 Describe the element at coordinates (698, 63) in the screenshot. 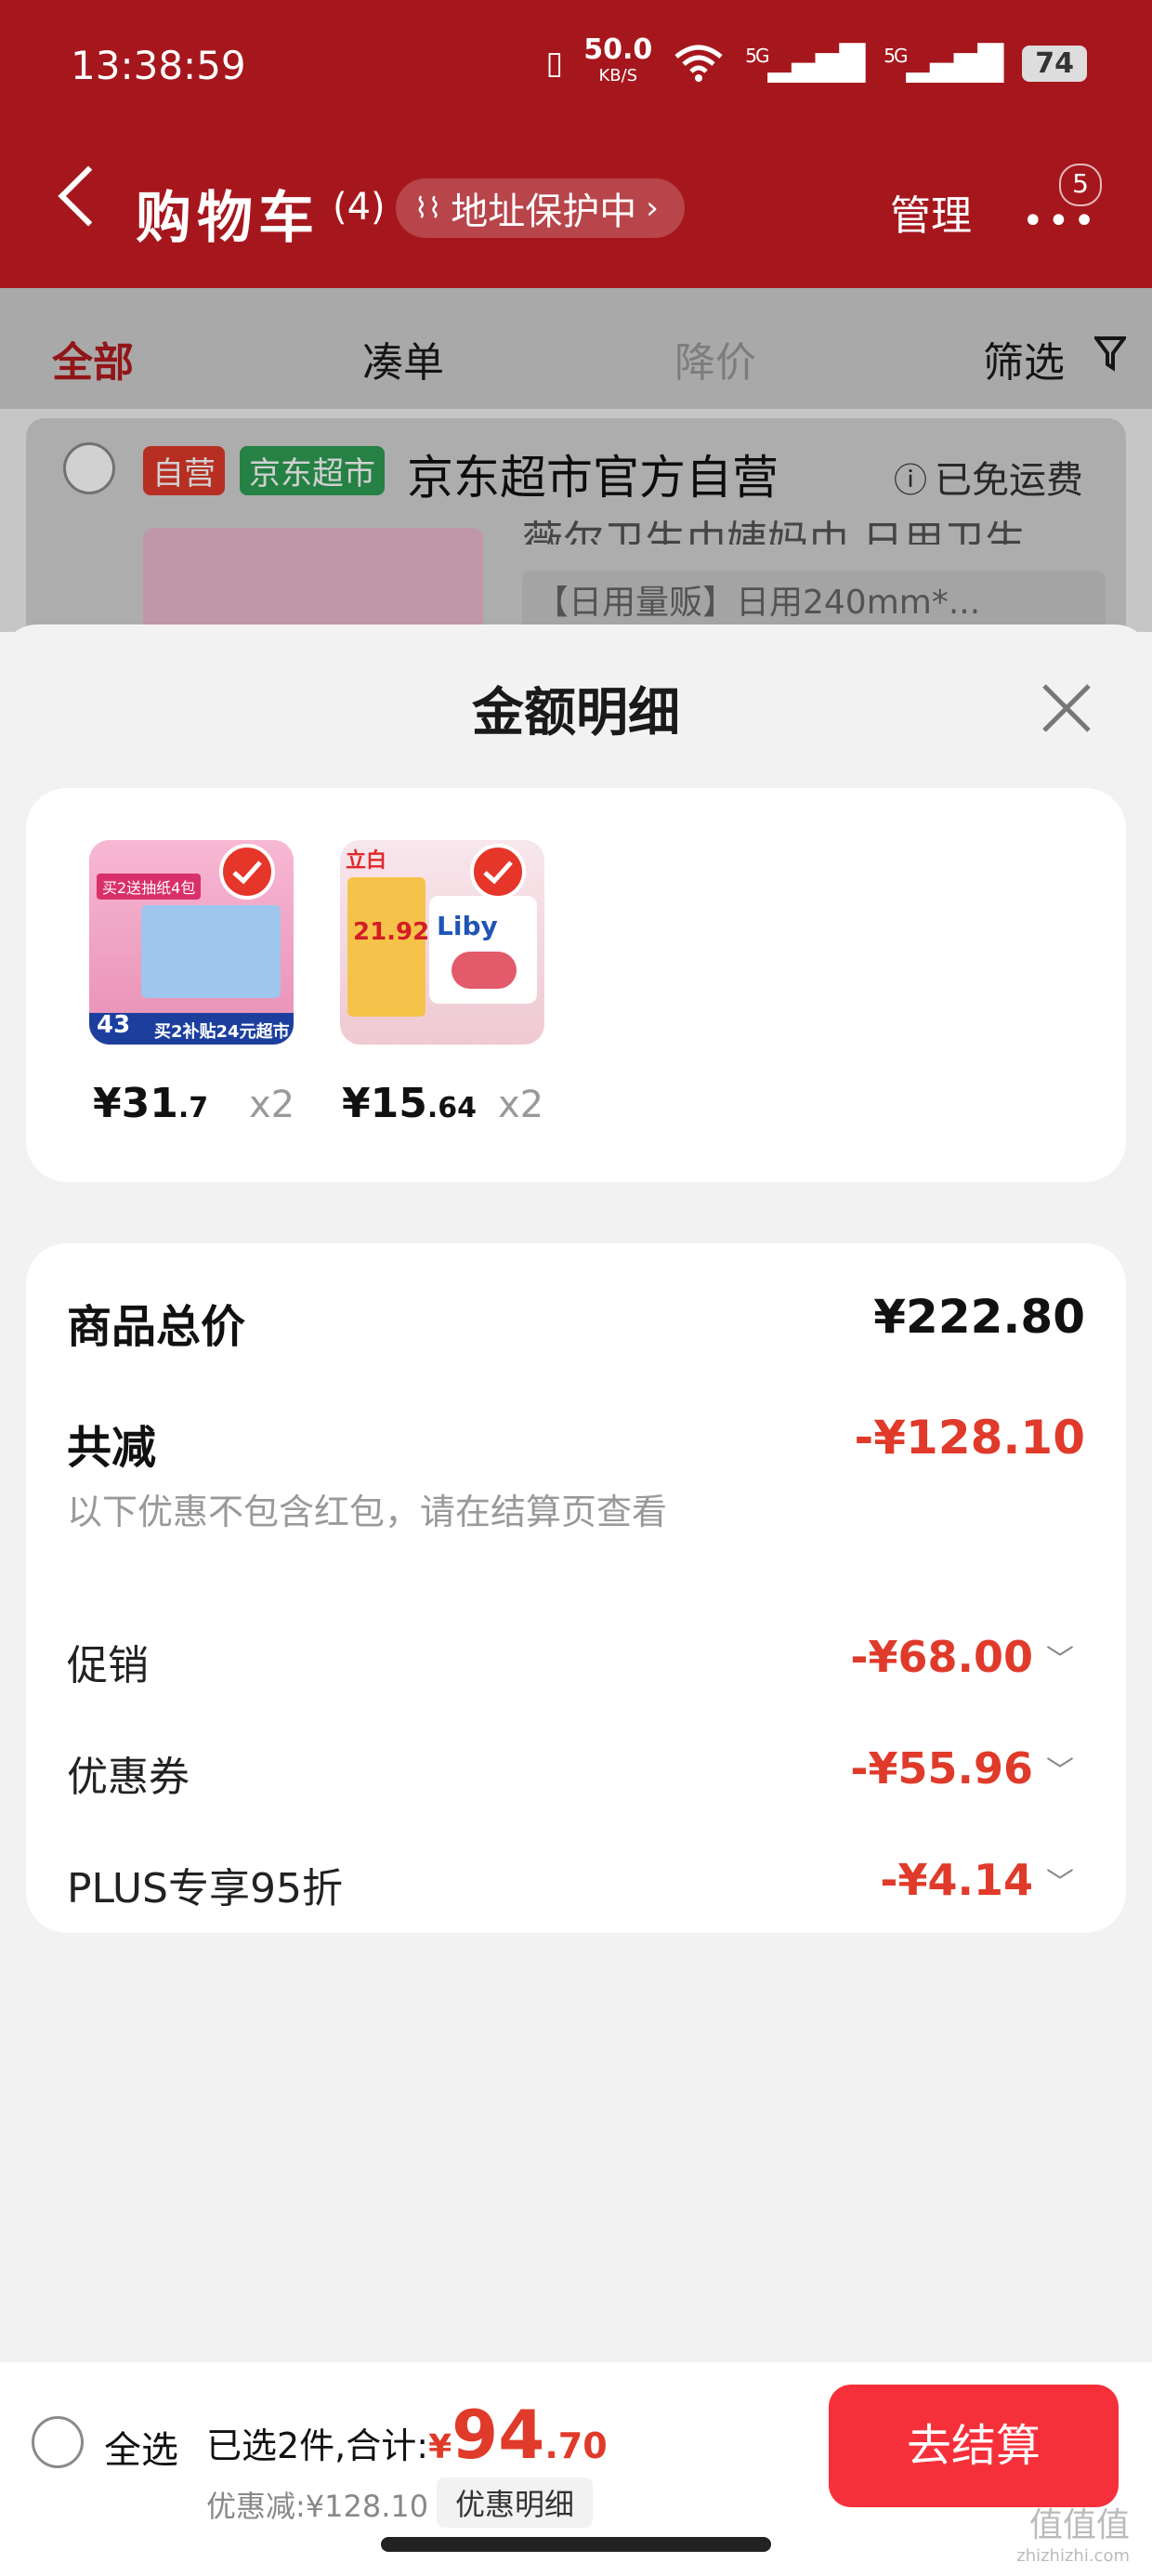

I see `wifi-icon` at that location.